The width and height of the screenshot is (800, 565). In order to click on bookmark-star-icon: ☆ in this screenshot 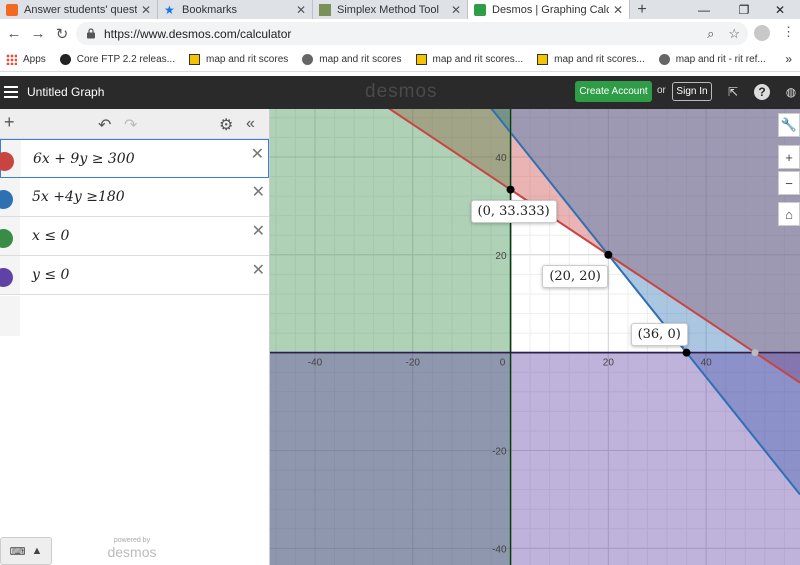, I will do `click(734, 34)`.